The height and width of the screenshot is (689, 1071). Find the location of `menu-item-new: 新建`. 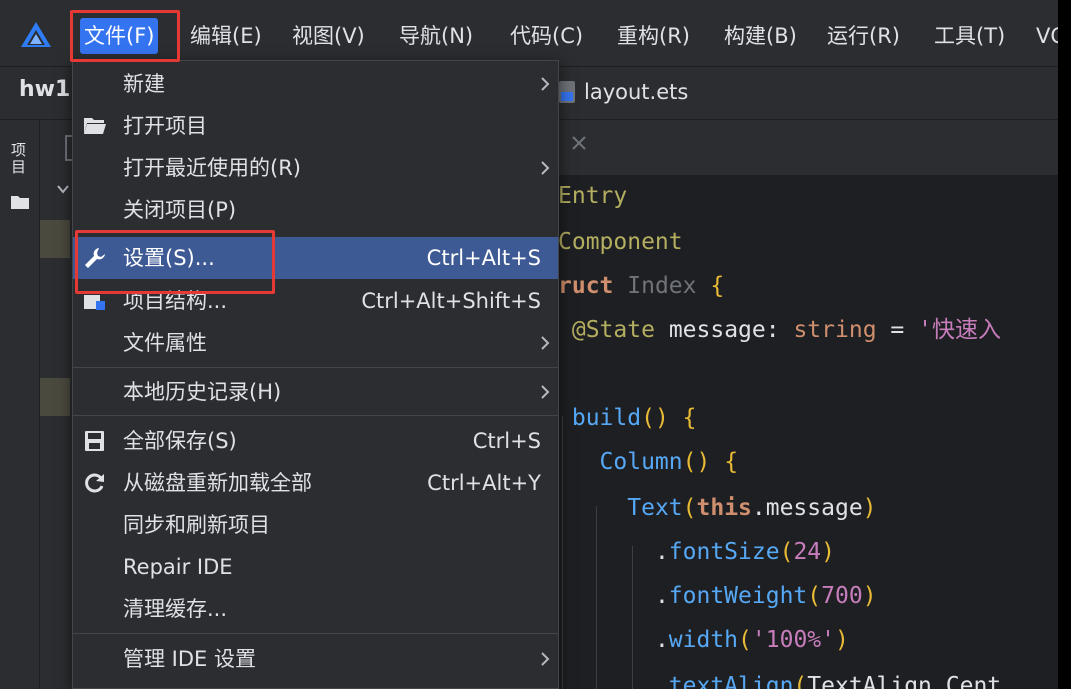

menu-item-new: 新建 is located at coordinates (315, 84).